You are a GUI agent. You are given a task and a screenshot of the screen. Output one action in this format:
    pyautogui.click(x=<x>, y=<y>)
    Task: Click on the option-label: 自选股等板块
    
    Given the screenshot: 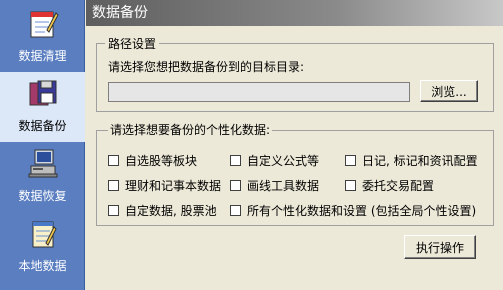 What is the action you would take?
    pyautogui.click(x=161, y=161)
    